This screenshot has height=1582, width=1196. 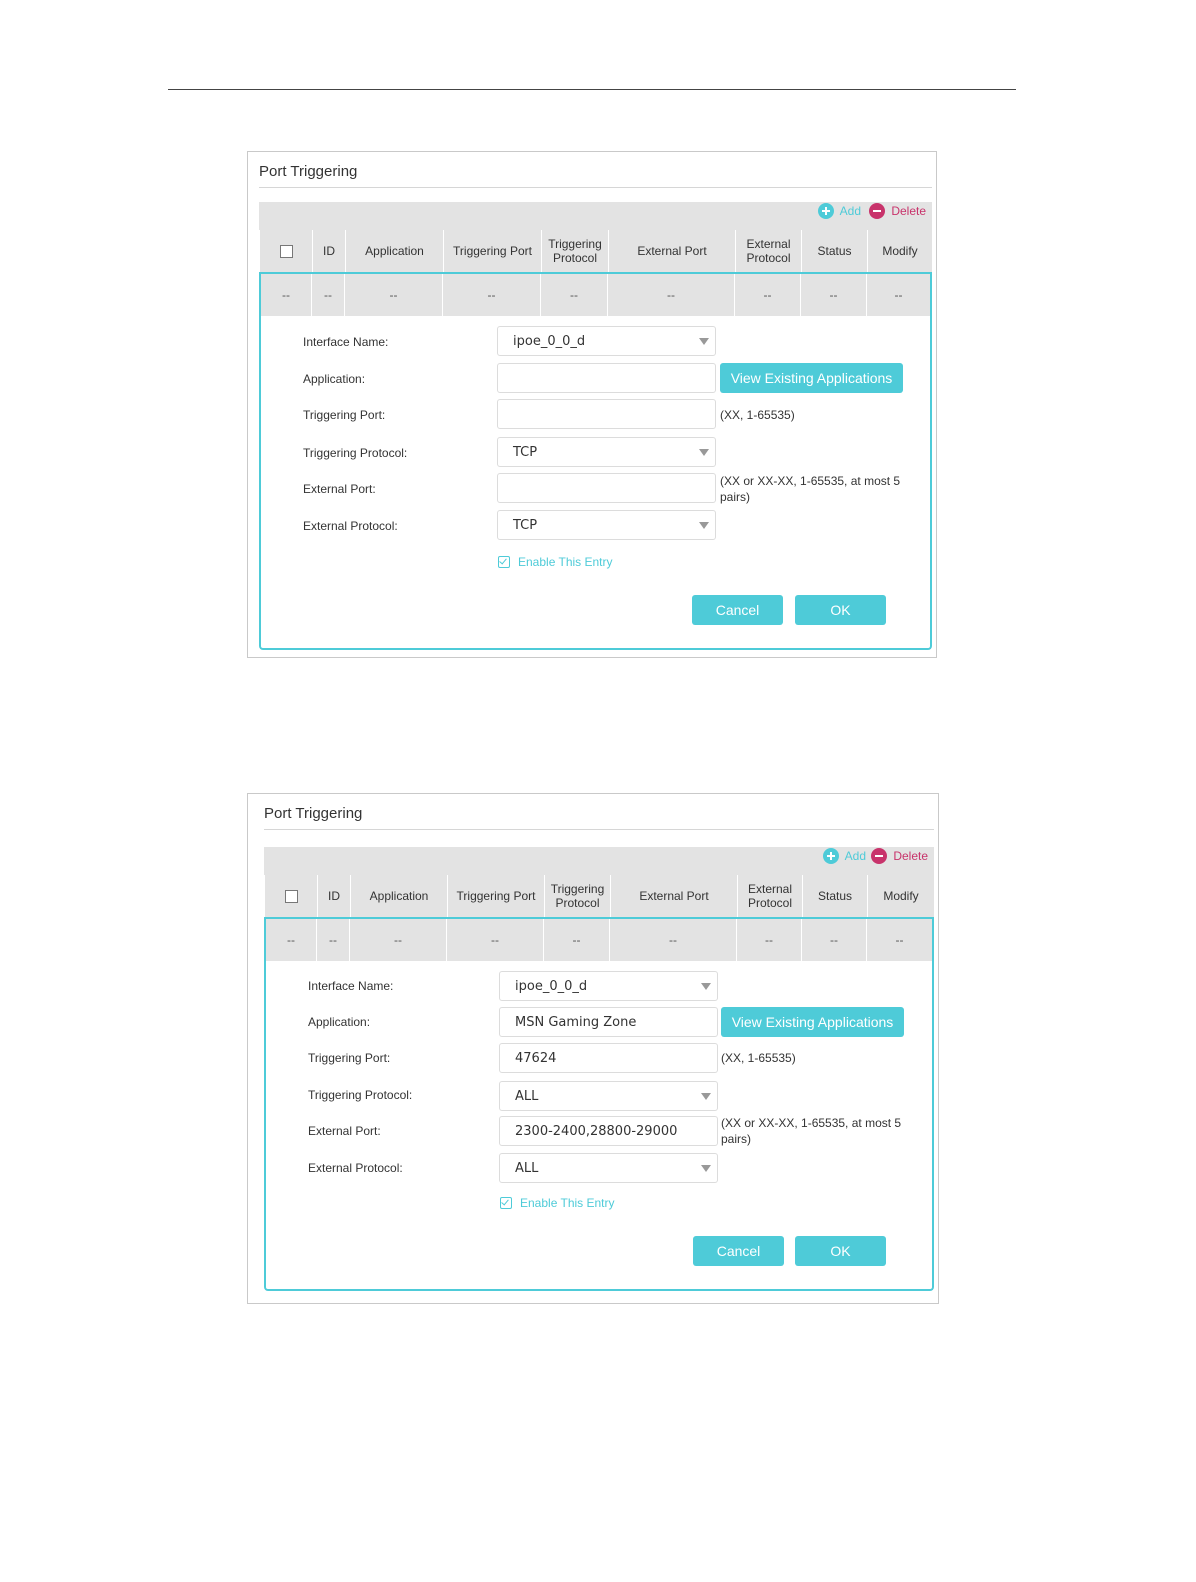 I want to click on select-all-column, so click(x=291, y=896).